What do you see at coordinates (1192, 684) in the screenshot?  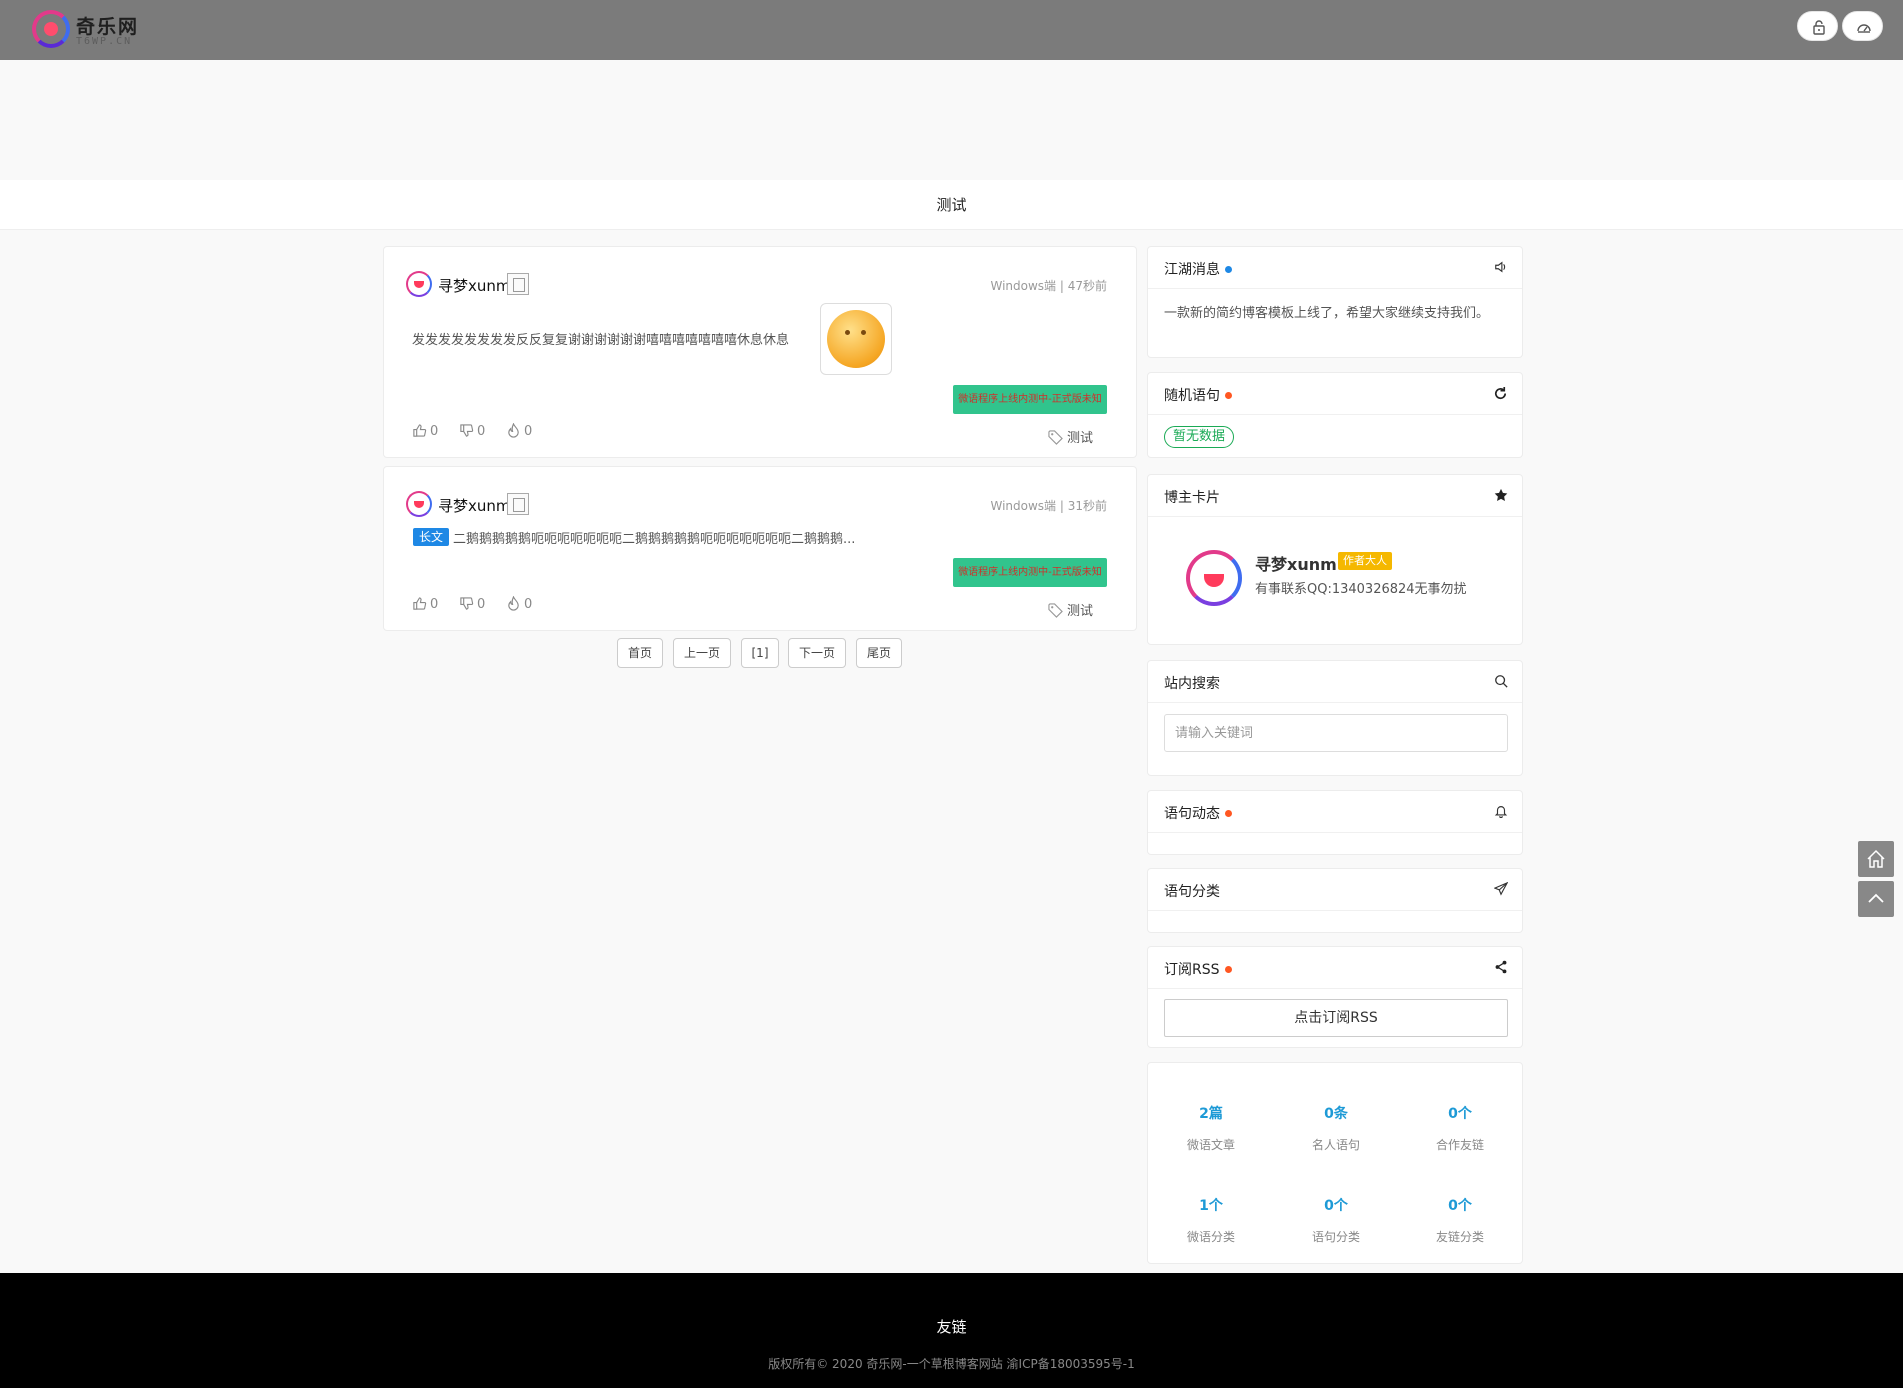 I see `widget-title: 站内搜索` at bounding box center [1192, 684].